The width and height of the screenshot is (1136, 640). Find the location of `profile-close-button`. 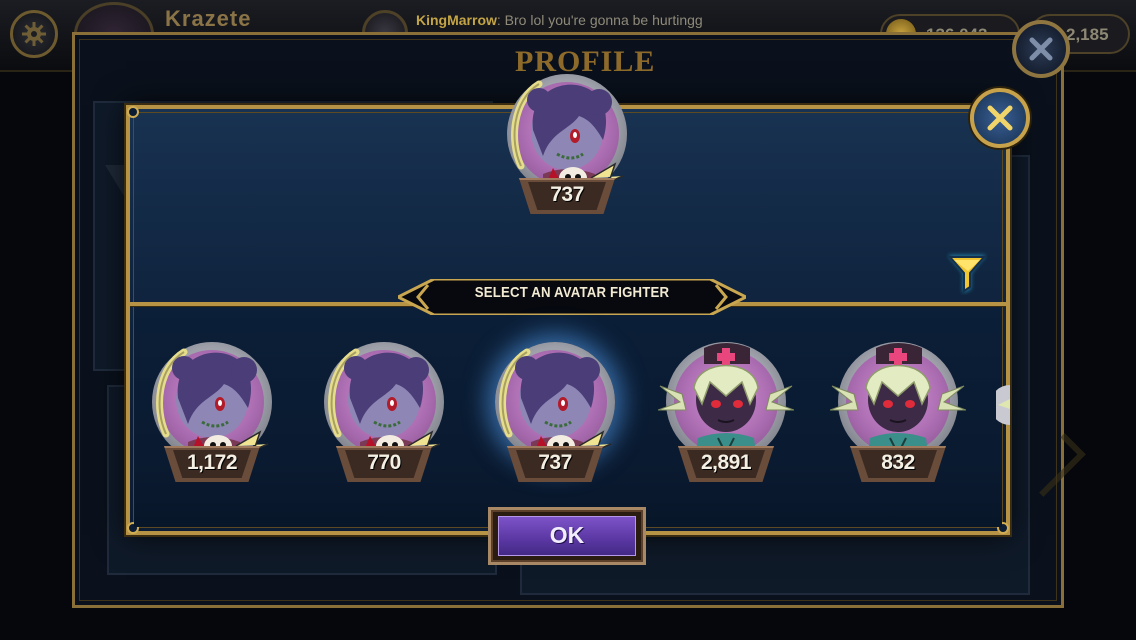

profile-close-button is located at coordinates (1041, 49).